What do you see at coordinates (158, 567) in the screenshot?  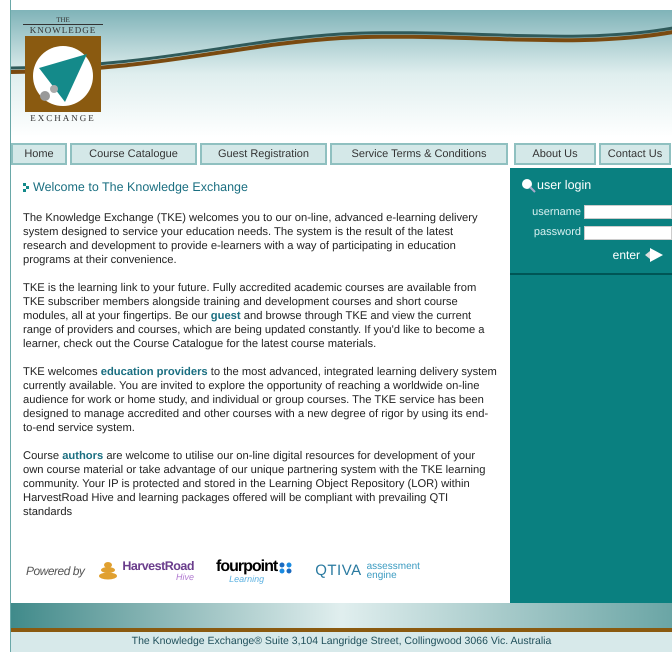 I see `logo-name: HarvestRoad` at bounding box center [158, 567].